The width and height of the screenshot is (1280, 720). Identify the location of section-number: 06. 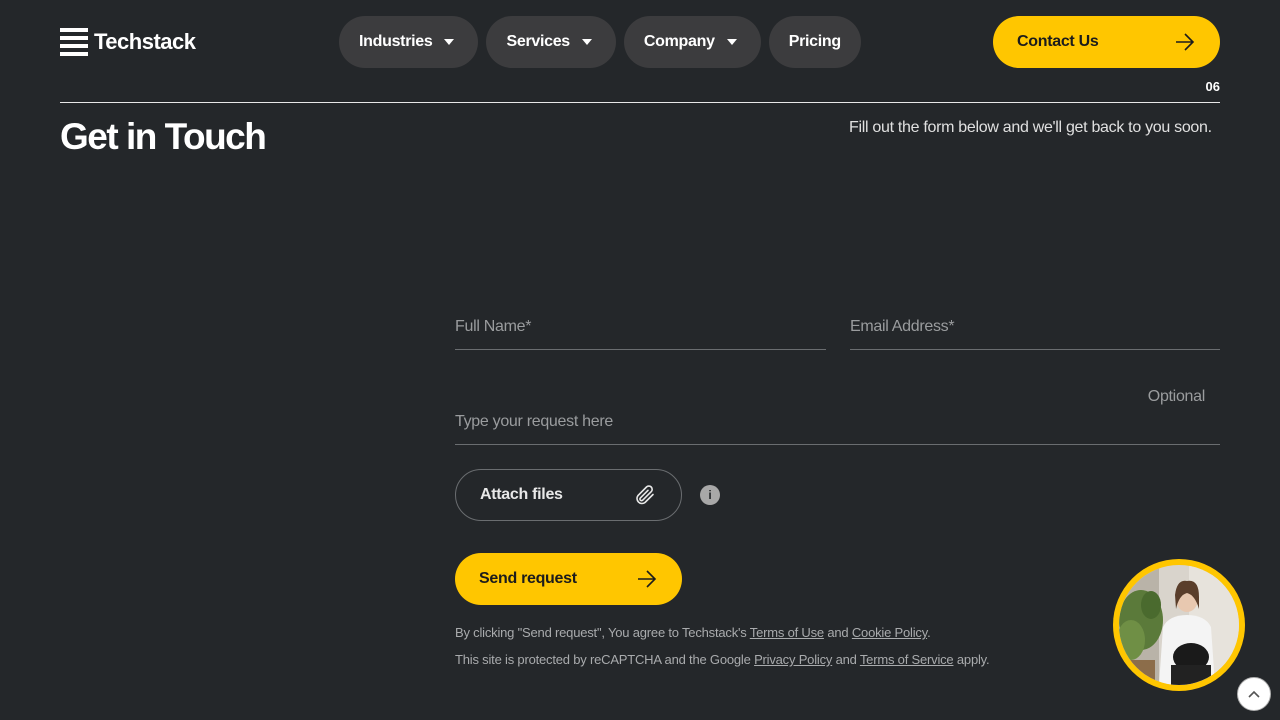
(1212, 86).